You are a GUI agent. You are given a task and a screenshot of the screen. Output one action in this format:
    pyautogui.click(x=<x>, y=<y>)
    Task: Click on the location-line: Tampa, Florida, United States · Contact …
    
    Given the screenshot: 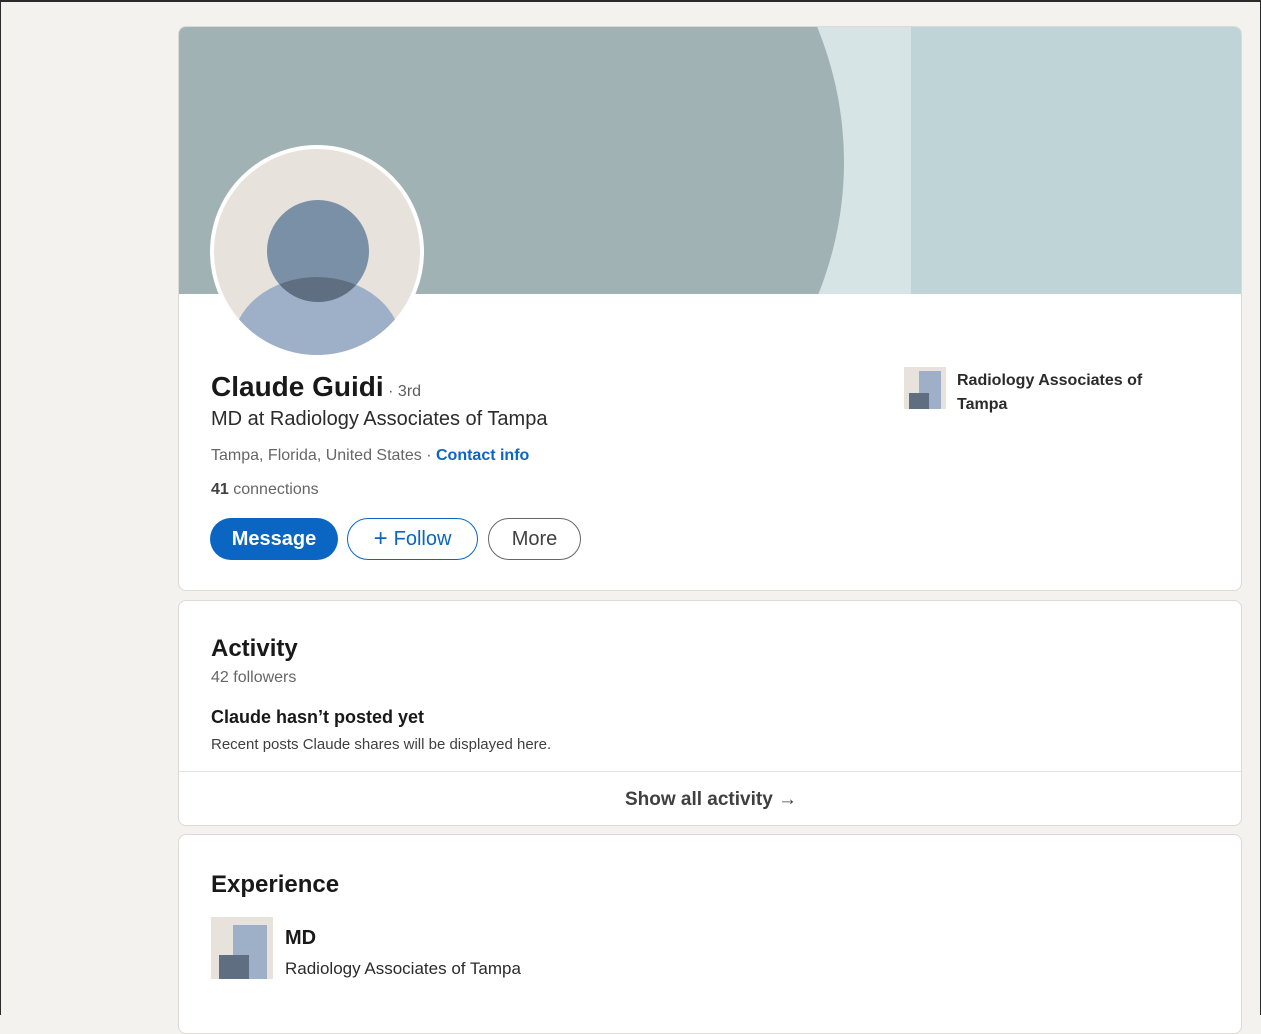 What is the action you would take?
    pyautogui.click(x=370, y=456)
    